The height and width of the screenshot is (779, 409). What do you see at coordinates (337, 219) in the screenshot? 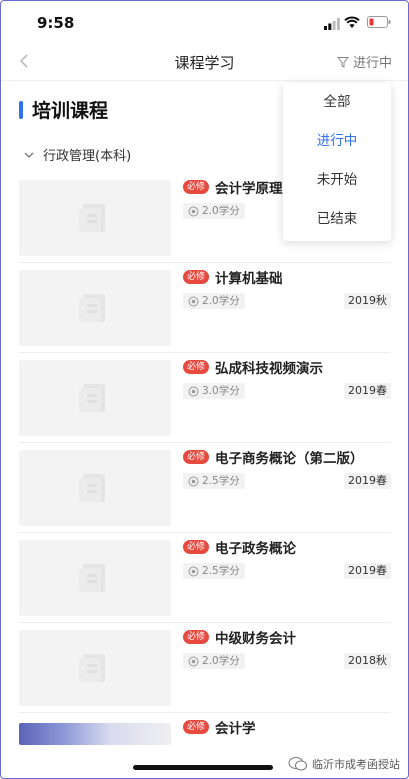
I see `filter-option-ended: 已结束` at bounding box center [337, 219].